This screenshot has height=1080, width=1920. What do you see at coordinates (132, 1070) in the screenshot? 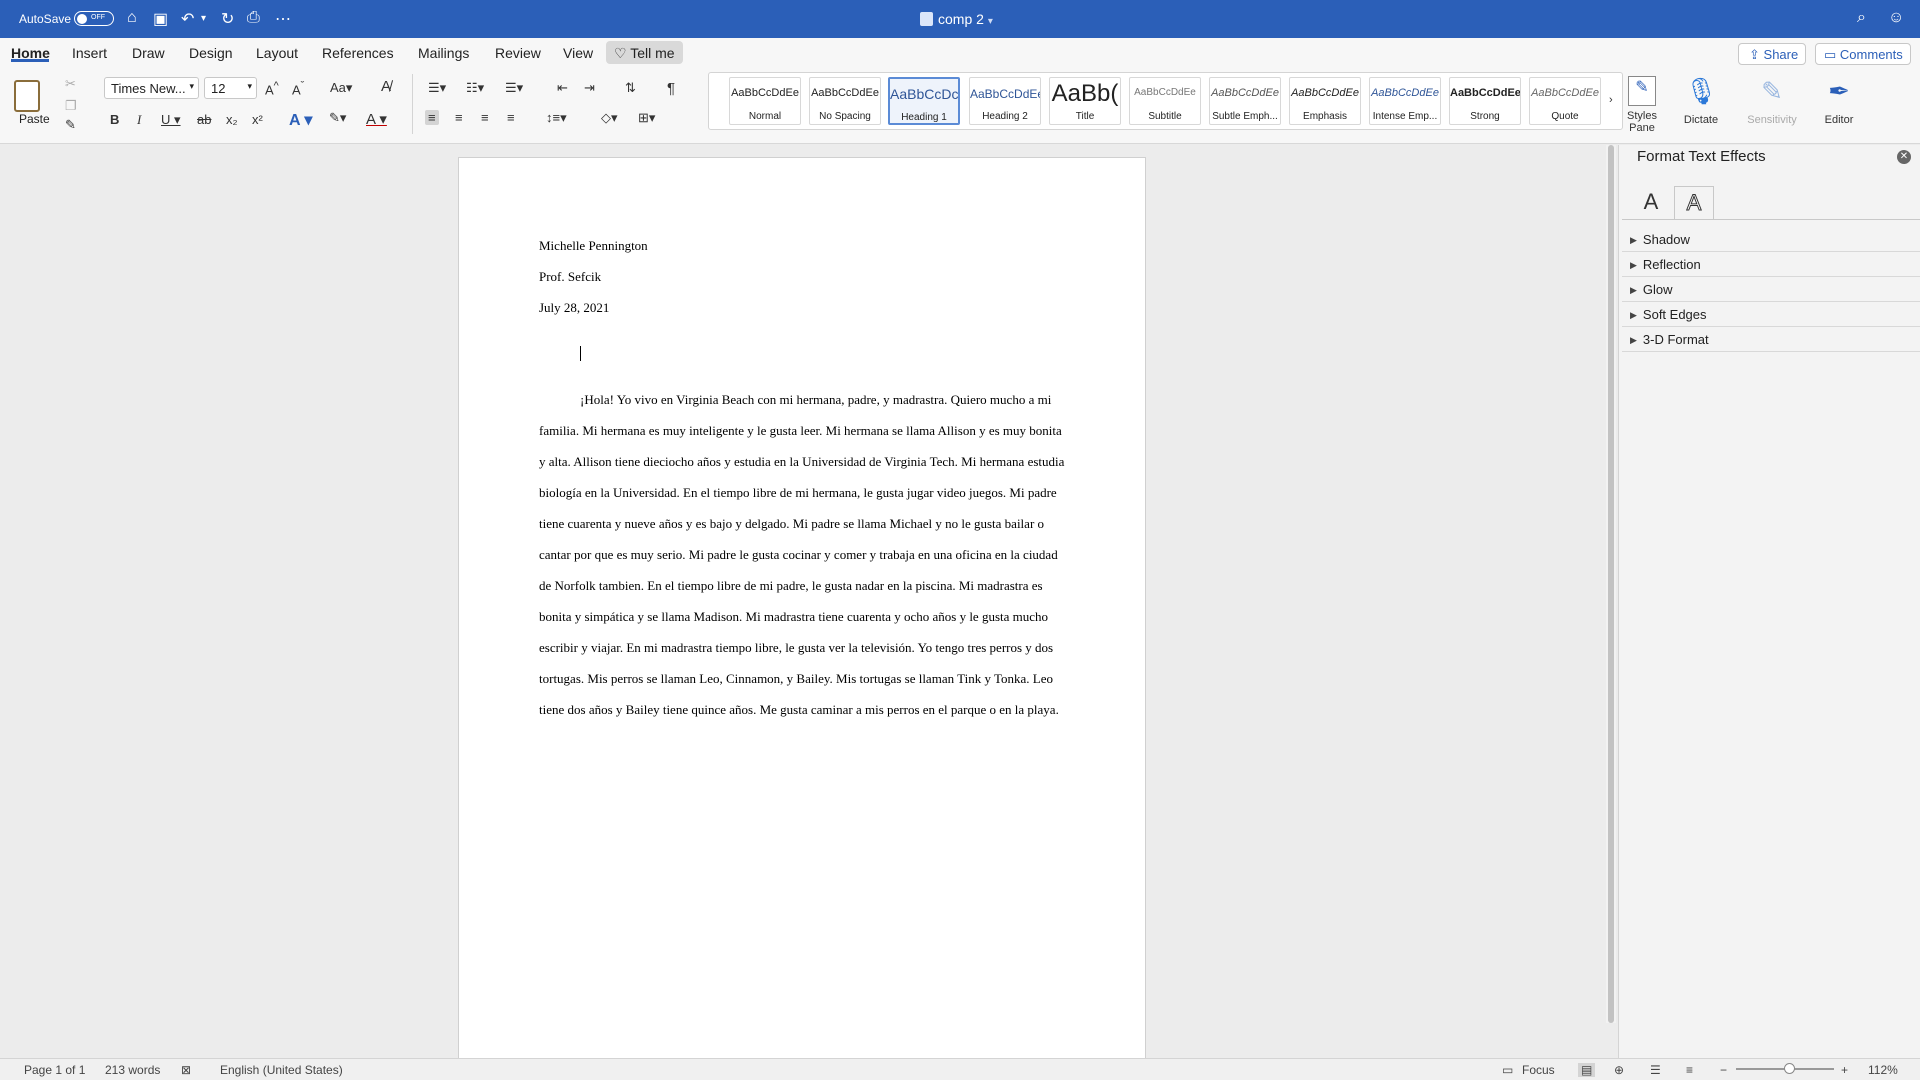
I see `word-count: 213 words` at bounding box center [132, 1070].